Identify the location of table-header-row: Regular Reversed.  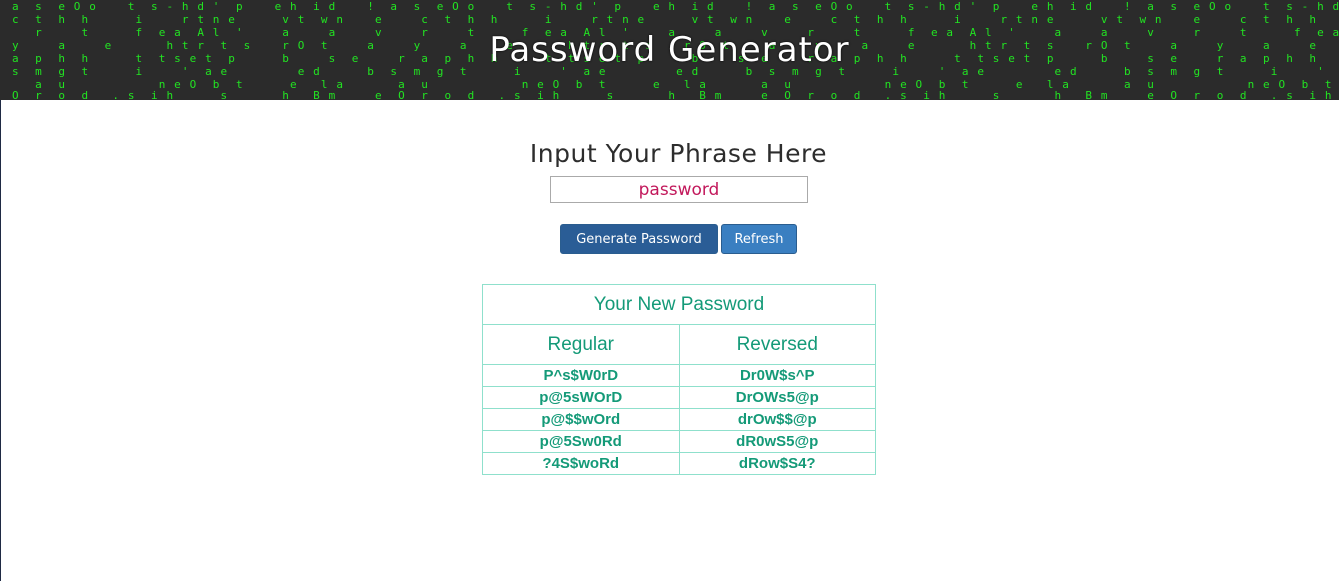
(679, 344).